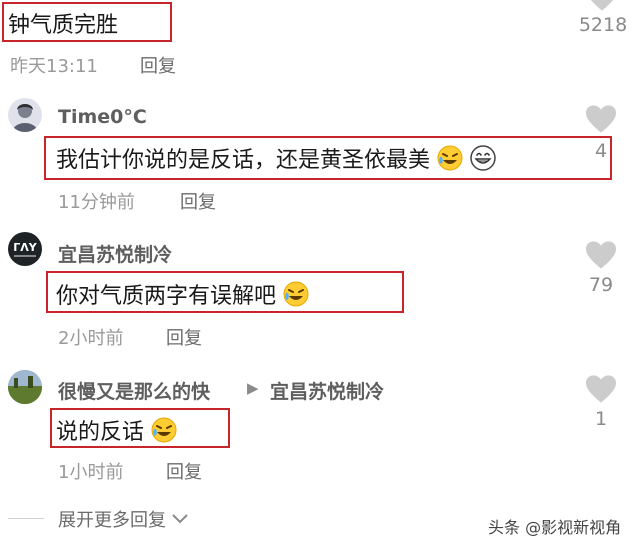 This screenshot has height=546, width=640. What do you see at coordinates (54, 66) in the screenshot?
I see `comment-time: 昨天13:11` at bounding box center [54, 66].